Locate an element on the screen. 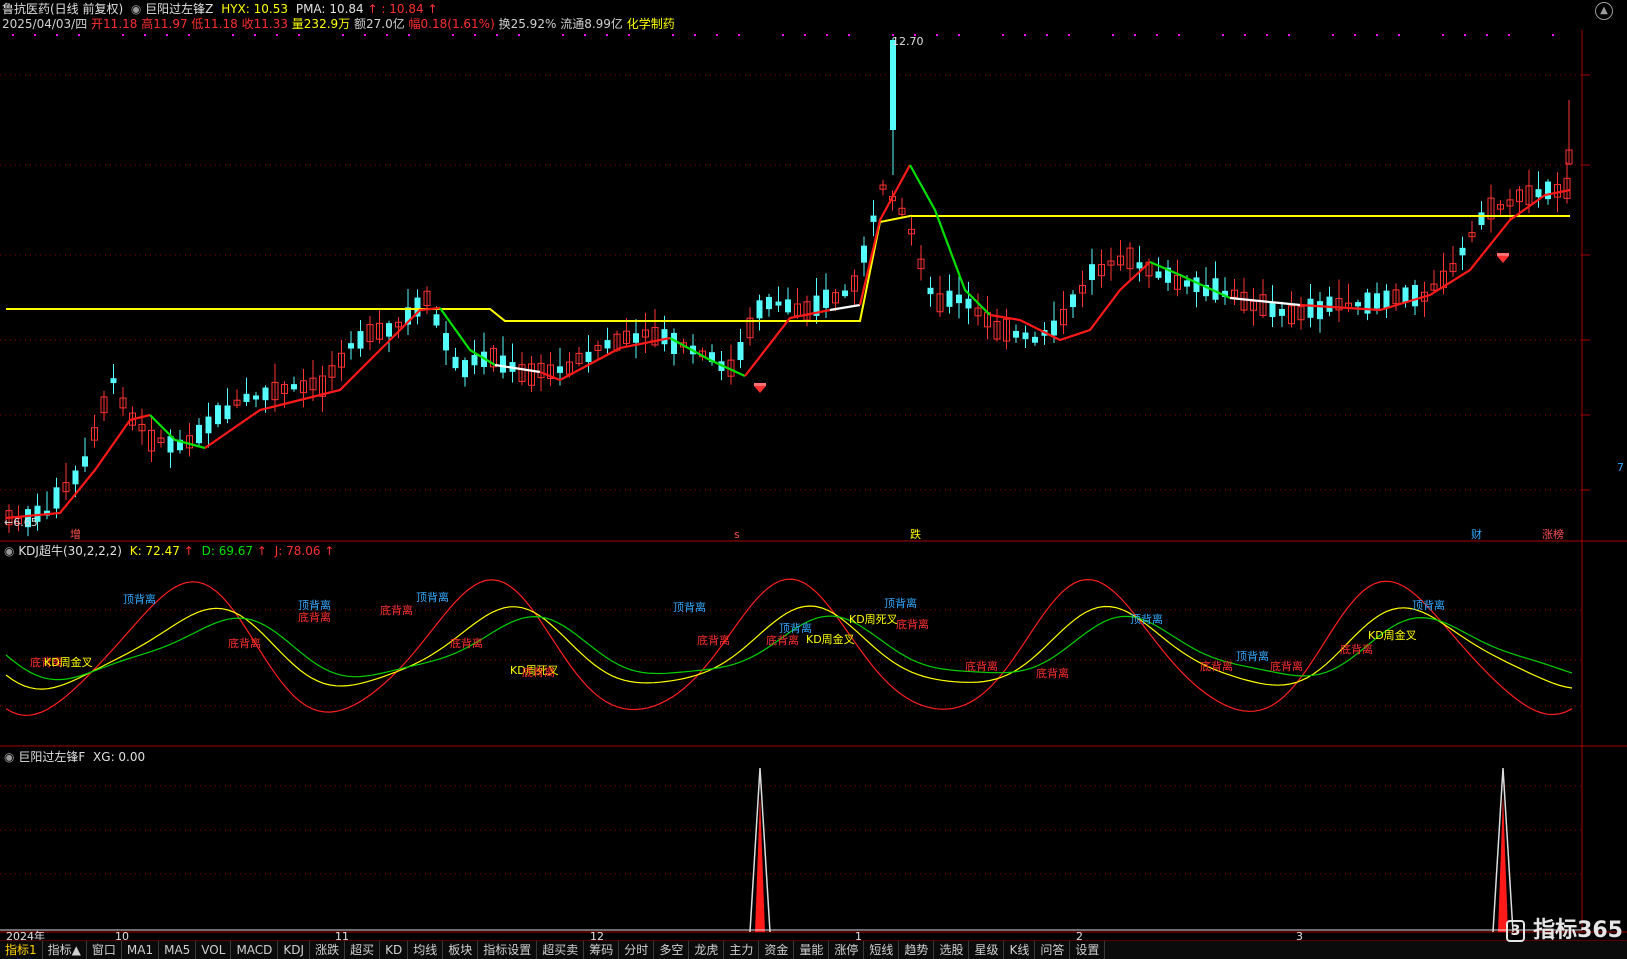 This screenshot has width=1627, height=959. indicator-tab: 量能 is located at coordinates (812, 950).